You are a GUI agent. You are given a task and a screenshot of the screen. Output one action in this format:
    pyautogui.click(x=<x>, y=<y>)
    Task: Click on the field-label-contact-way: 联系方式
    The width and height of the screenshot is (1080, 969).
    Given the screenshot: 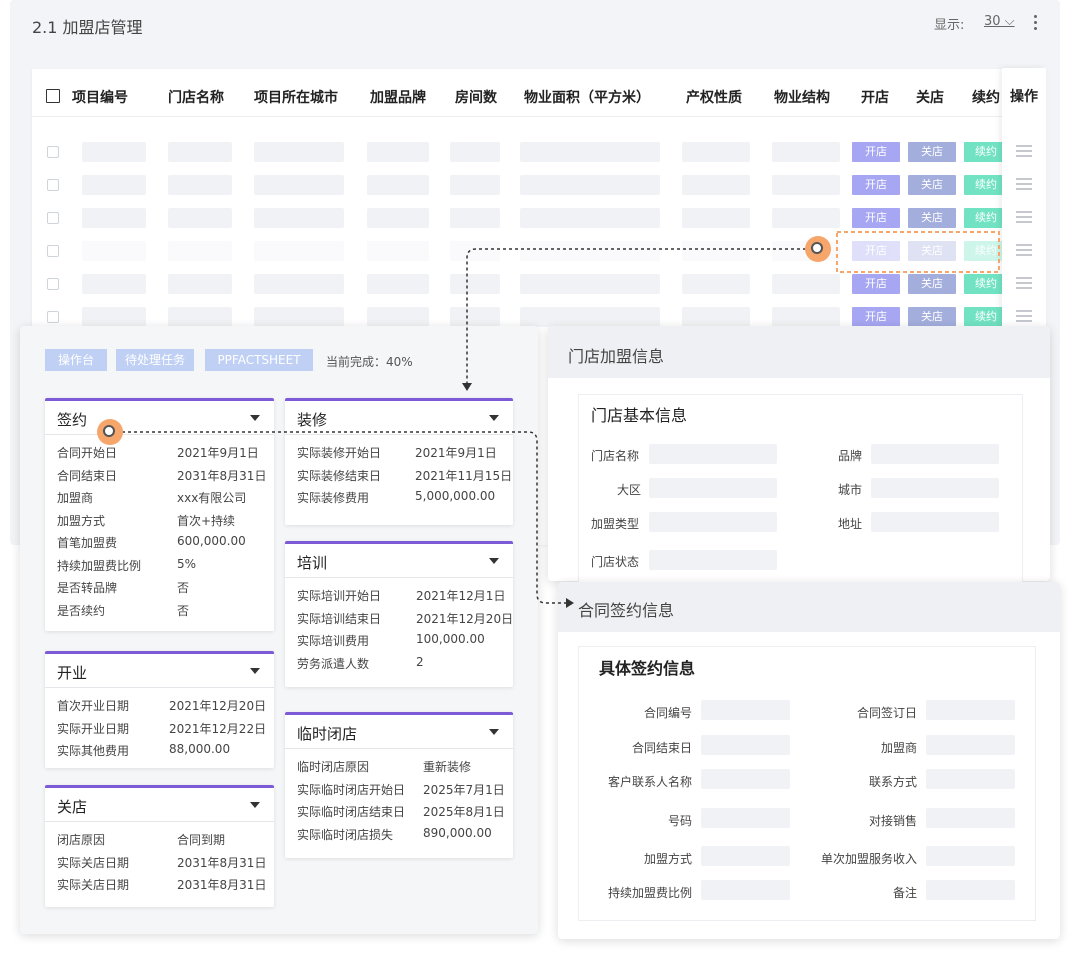 What is the action you would take?
    pyautogui.click(x=892, y=782)
    